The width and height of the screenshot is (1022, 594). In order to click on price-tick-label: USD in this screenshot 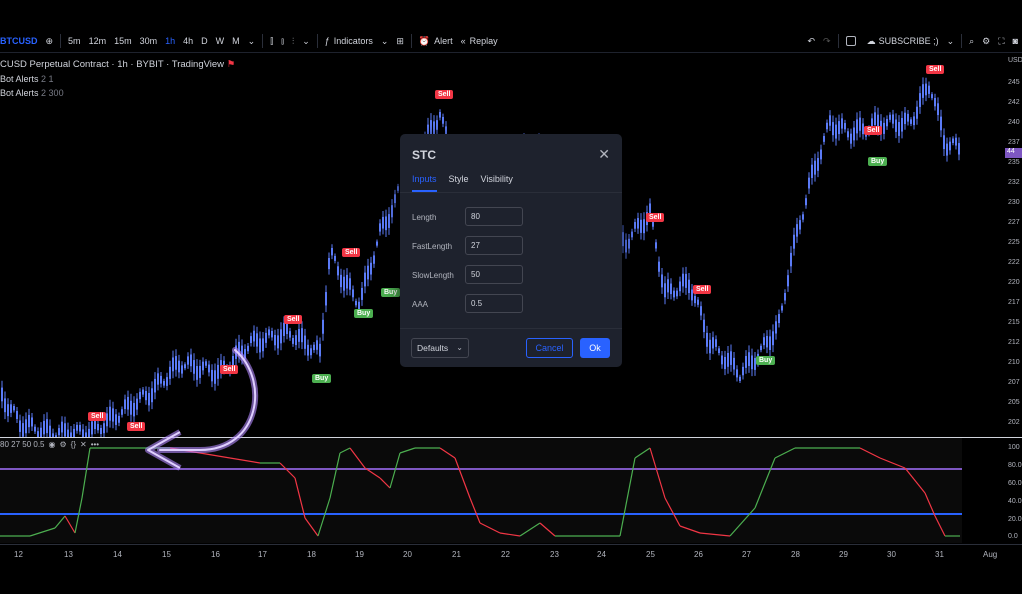, I will do `click(1015, 60)`.